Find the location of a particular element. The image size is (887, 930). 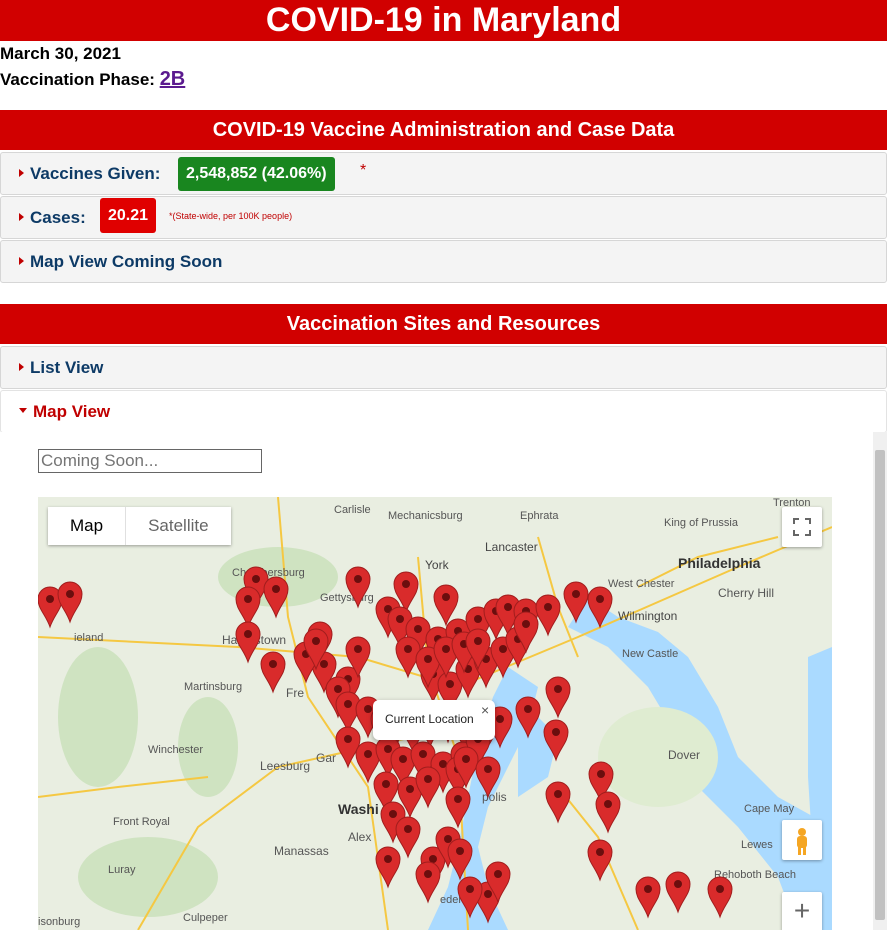

place-label: Manassas is located at coordinates (301, 851).